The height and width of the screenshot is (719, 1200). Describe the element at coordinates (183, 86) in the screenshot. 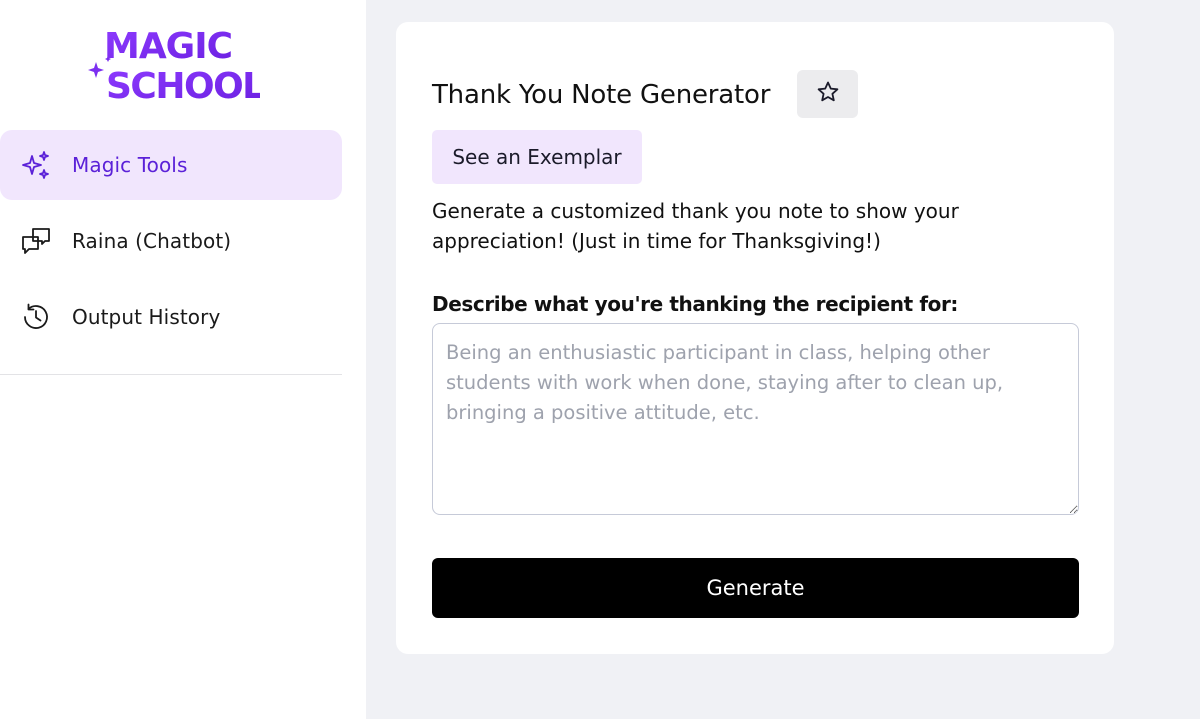

I see `logo-line-2: SCHOOL` at that location.